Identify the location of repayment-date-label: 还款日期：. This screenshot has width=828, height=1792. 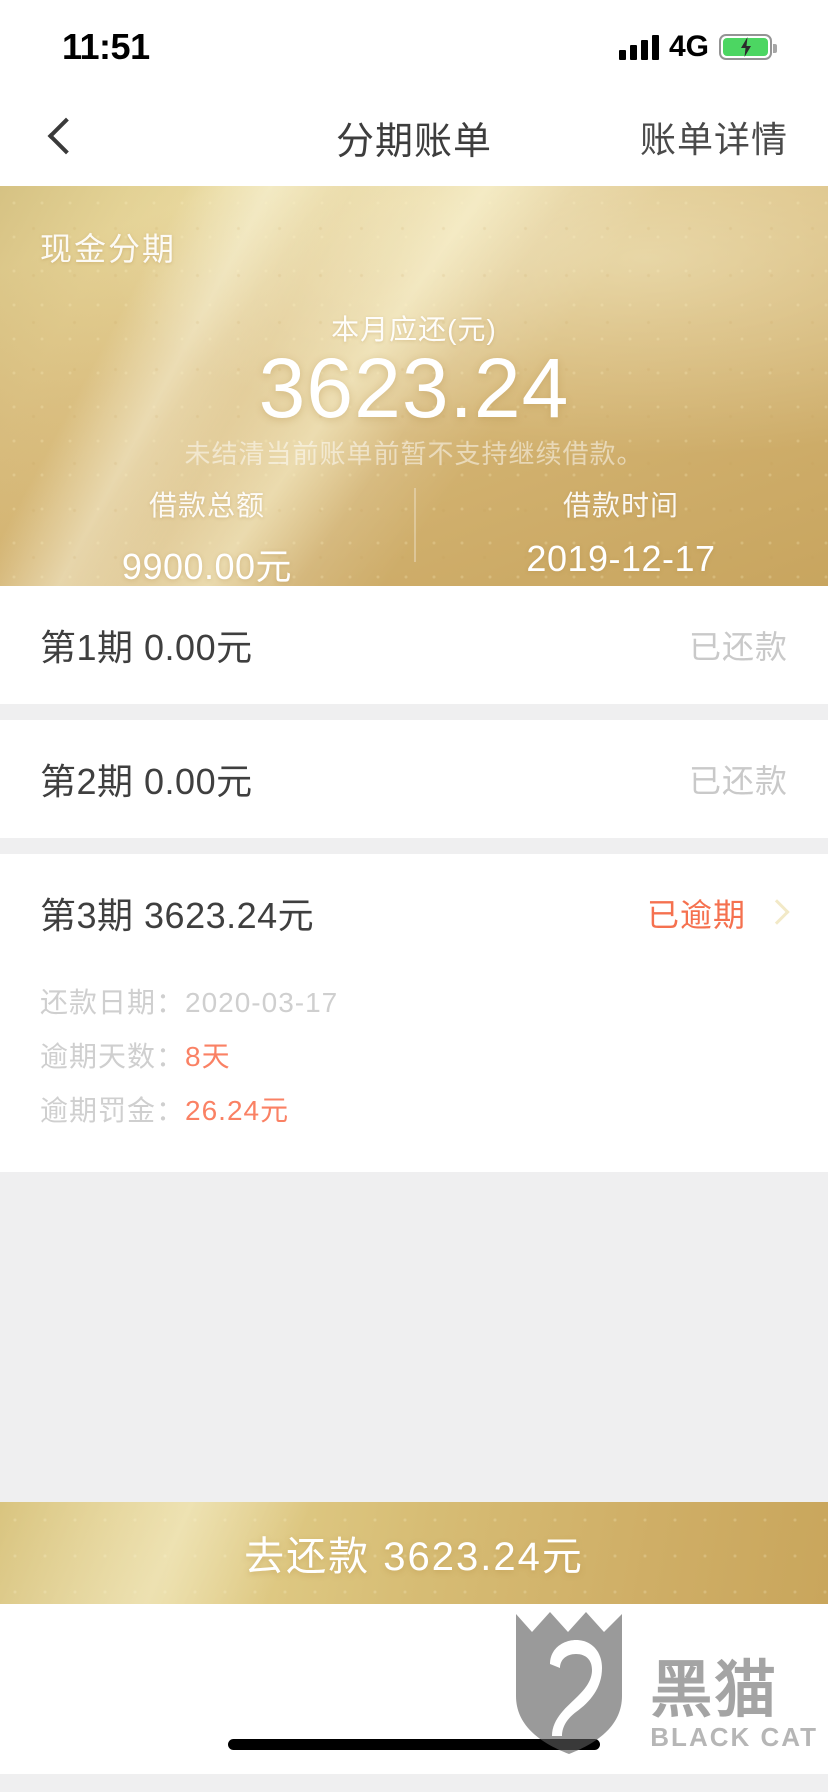
(113, 1002).